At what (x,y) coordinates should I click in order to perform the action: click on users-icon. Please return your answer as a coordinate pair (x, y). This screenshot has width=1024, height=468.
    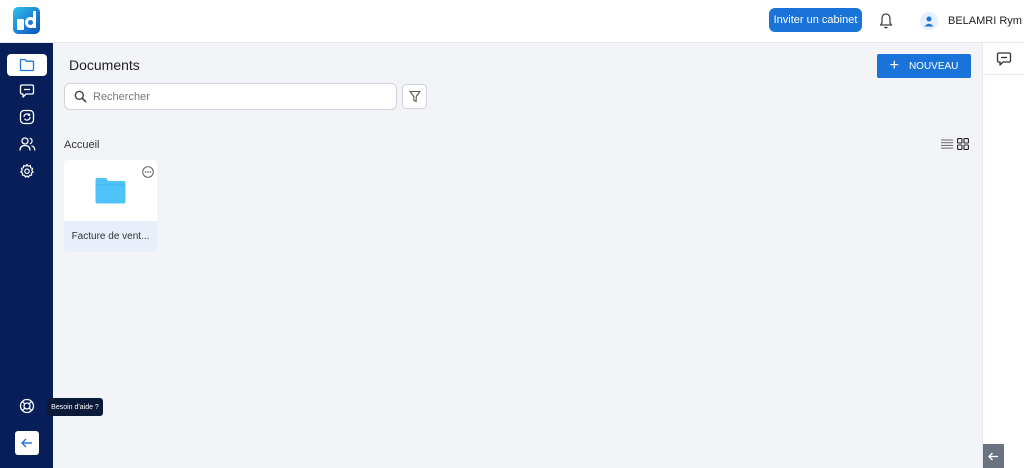
    Looking at the image, I should click on (26, 144).